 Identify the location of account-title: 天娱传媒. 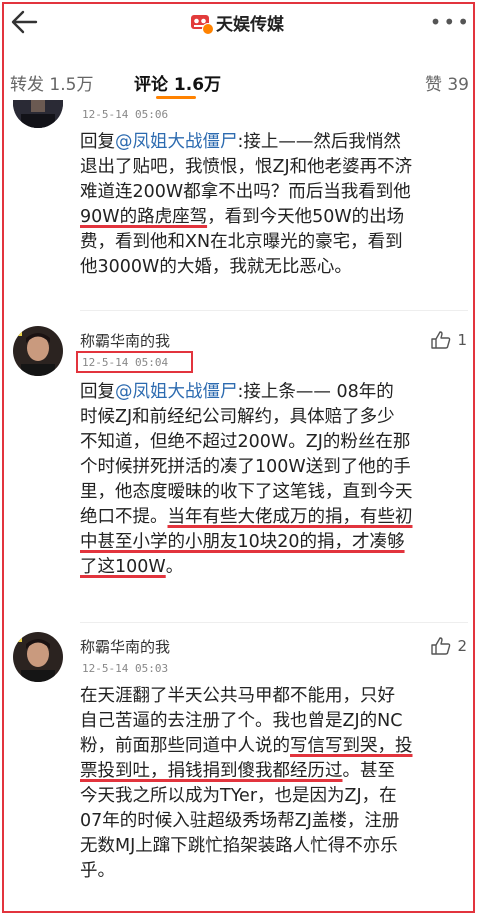
(237, 22).